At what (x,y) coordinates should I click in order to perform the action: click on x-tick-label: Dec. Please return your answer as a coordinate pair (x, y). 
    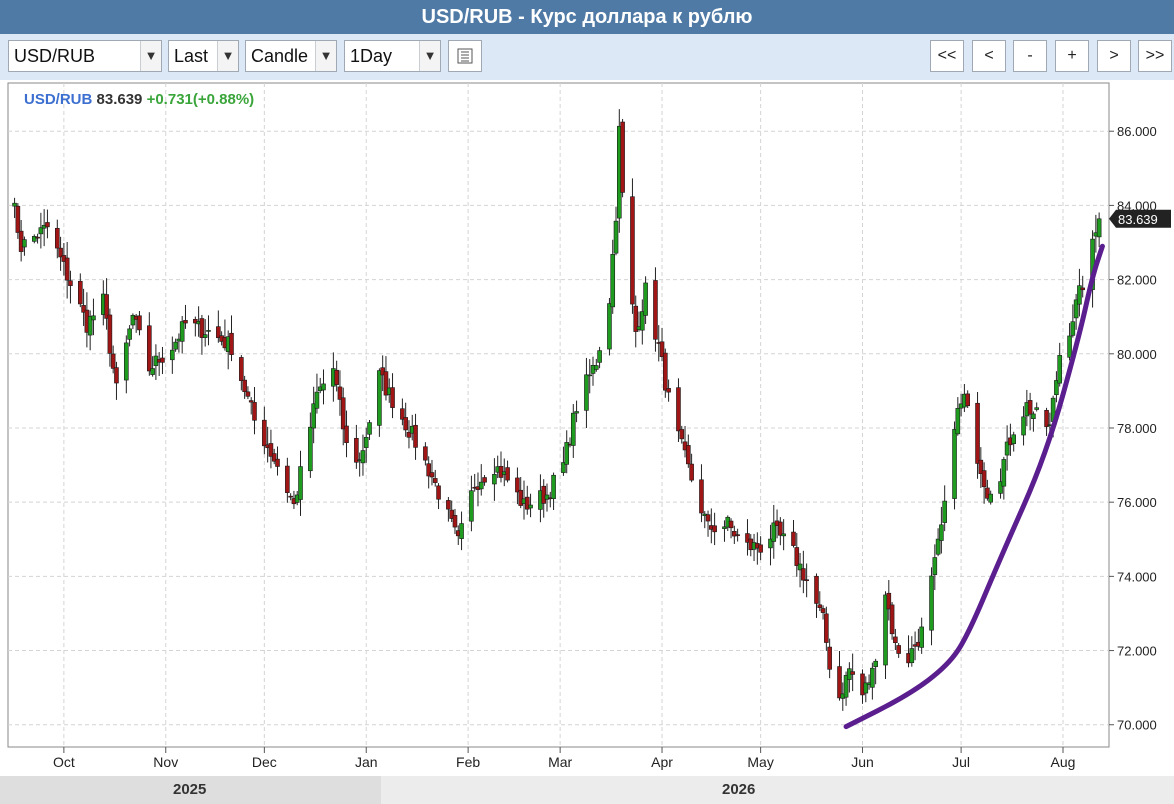
    Looking at the image, I should click on (264, 762).